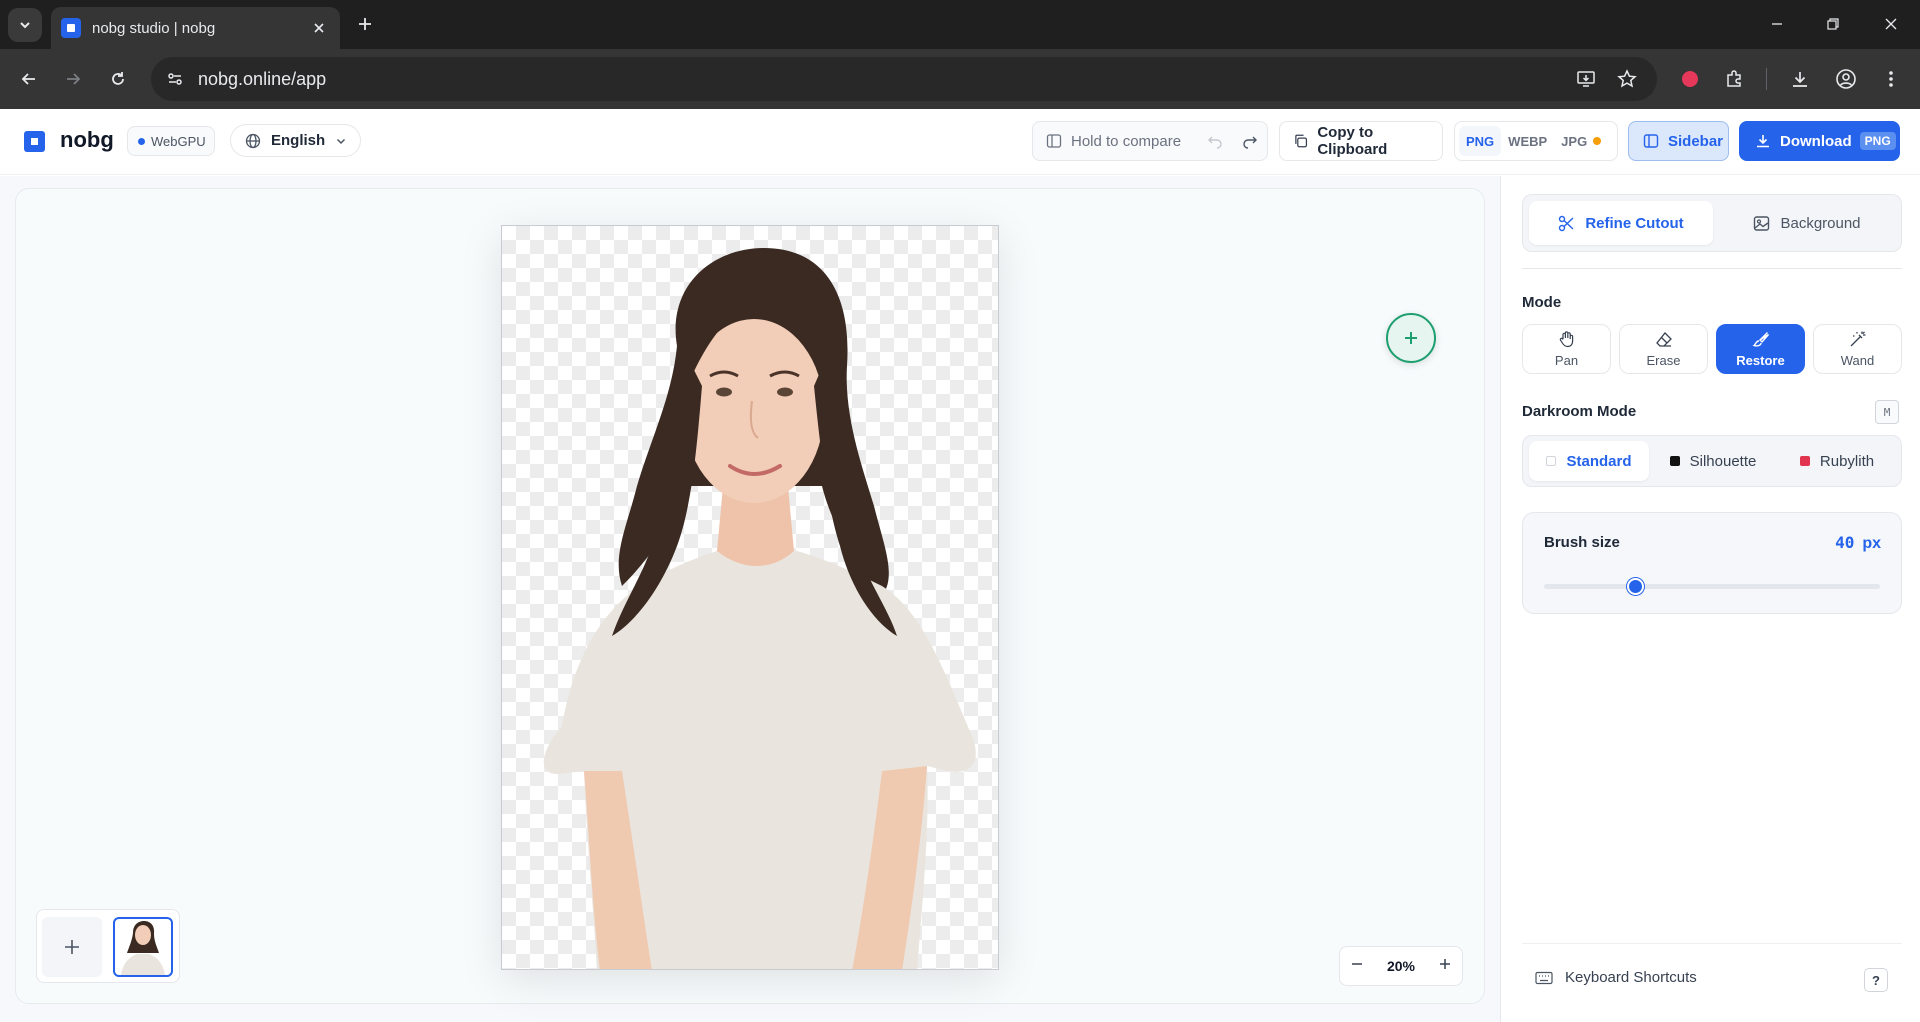 Image resolution: width=1920 pixels, height=1022 pixels. I want to click on downloads-icon, so click(1800, 79).